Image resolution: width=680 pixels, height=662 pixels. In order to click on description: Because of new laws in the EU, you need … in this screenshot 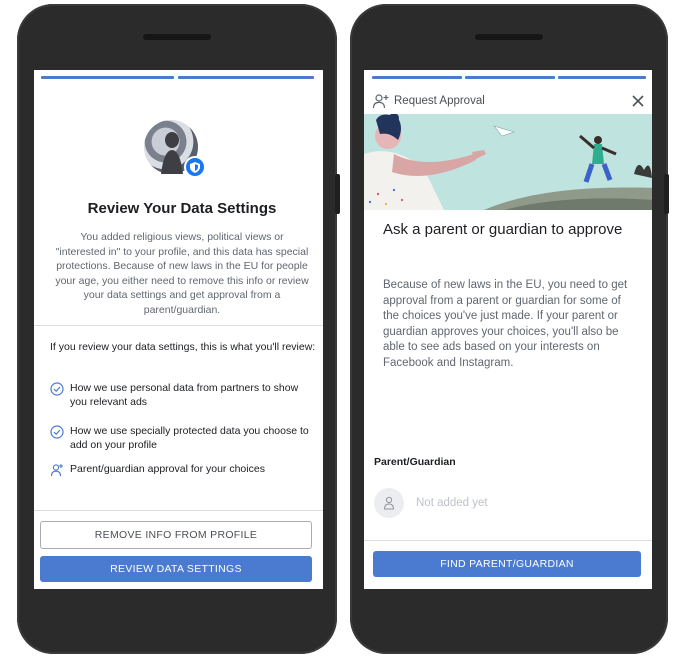, I will do `click(505, 324)`.